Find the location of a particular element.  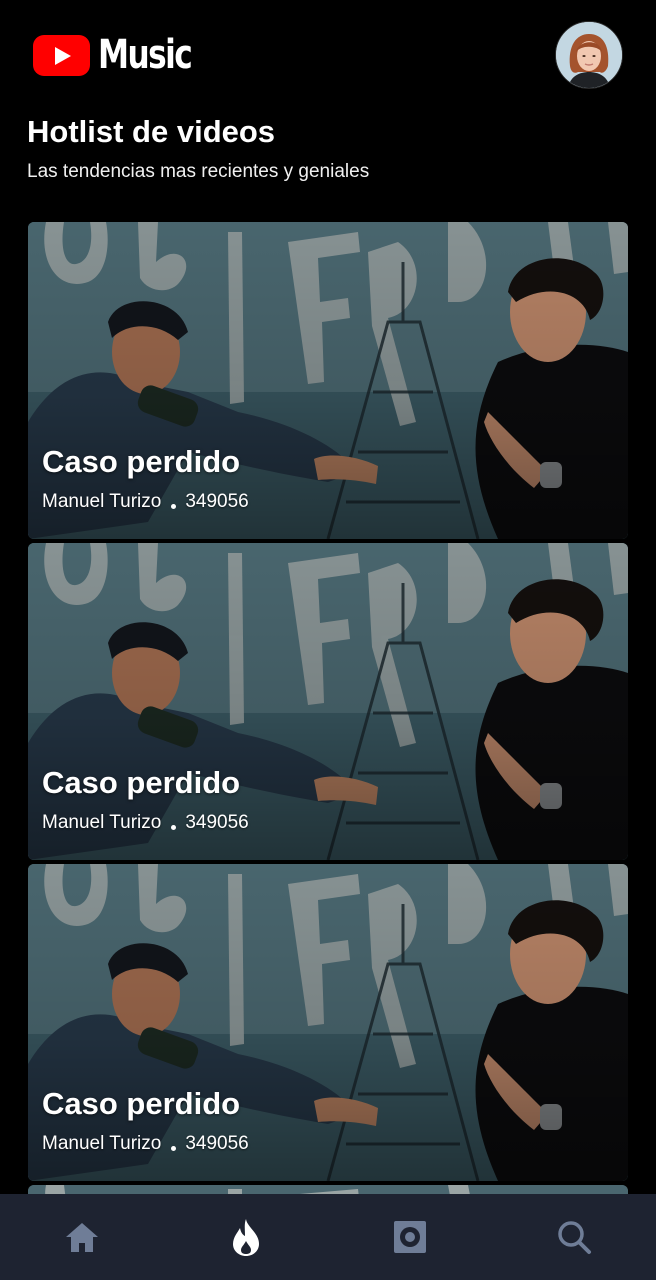

nav-library is located at coordinates (410, 1237).